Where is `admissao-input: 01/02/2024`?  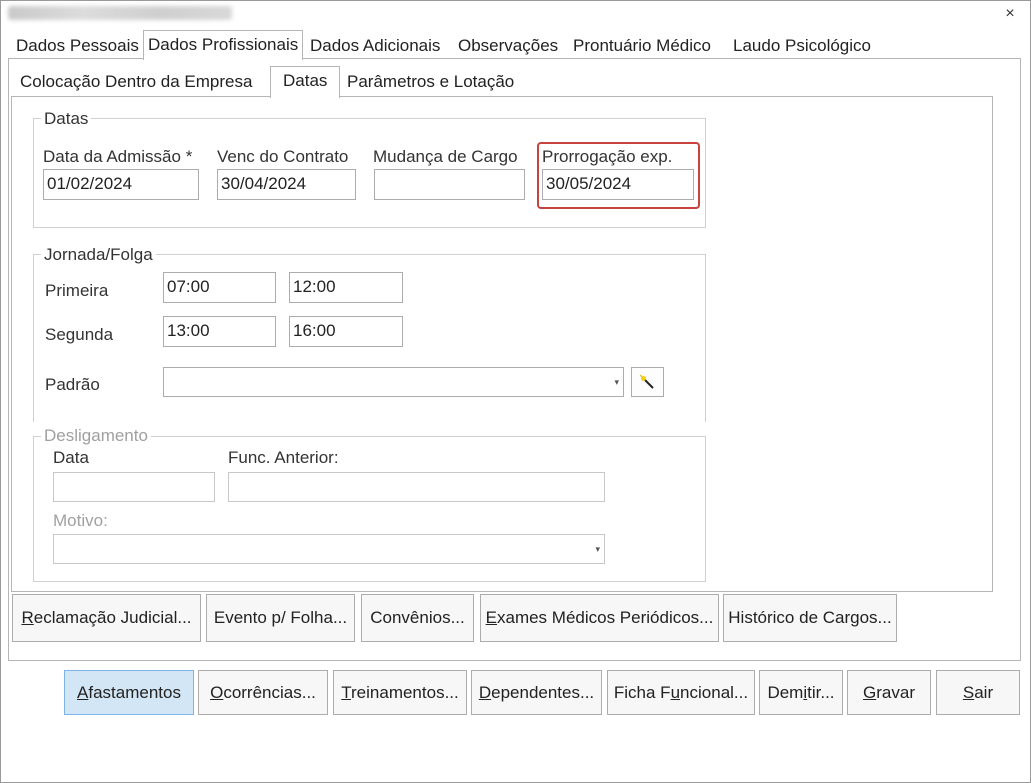 admissao-input: 01/02/2024 is located at coordinates (121, 184).